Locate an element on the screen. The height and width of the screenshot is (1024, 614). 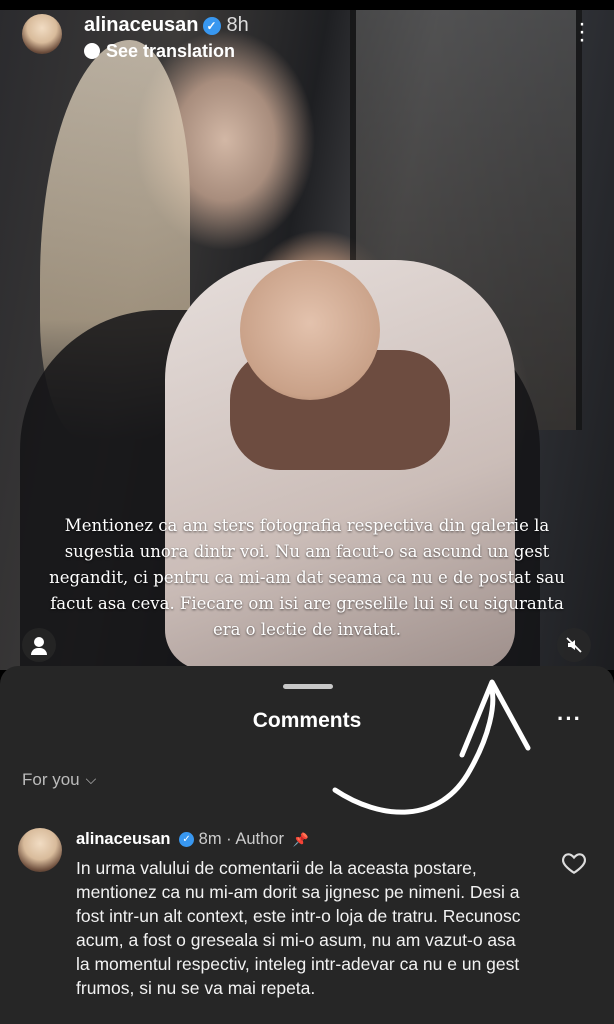
story-username: alinaceusan is located at coordinates (141, 25).